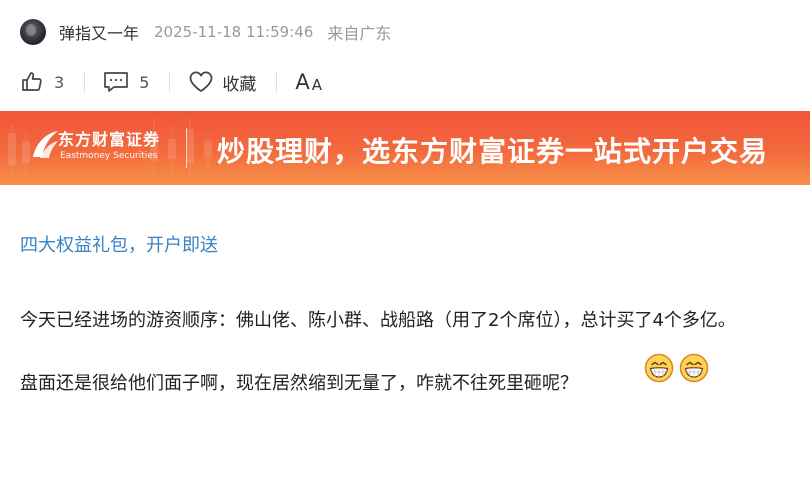 Image resolution: width=810 pixels, height=488 pixels. Describe the element at coordinates (59, 82) in the screenshot. I see `like-count: 3` at that location.